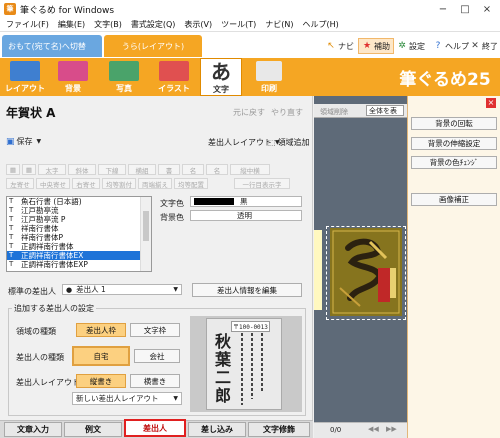 This screenshot has width=500, height=438. Describe the element at coordinates (146, 226) in the screenshot. I see `scrollbar-thumb` at that location.